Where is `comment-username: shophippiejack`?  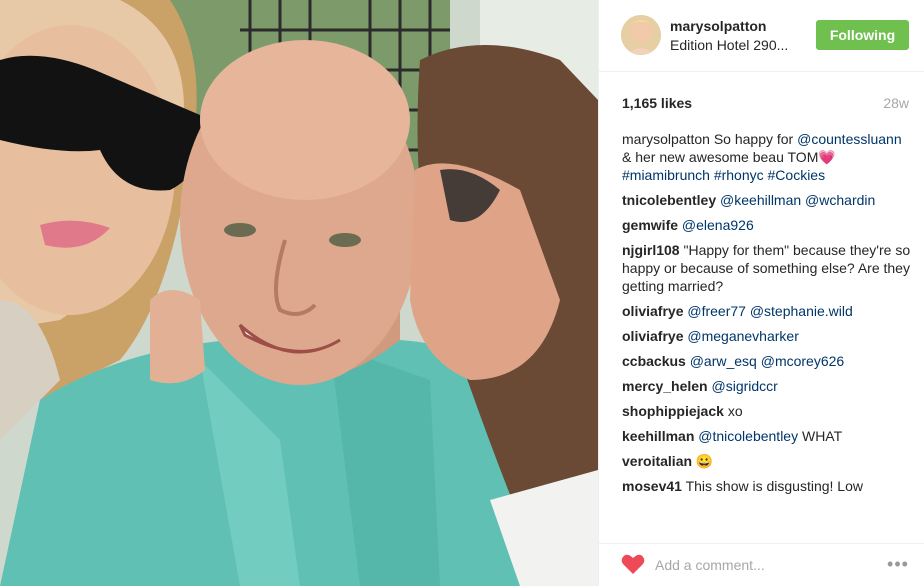 comment-username: shophippiejack is located at coordinates (673, 411).